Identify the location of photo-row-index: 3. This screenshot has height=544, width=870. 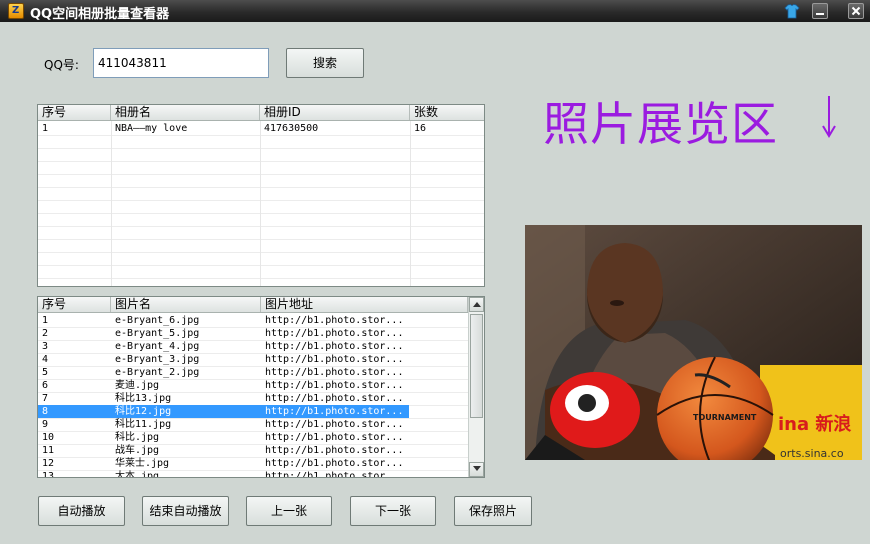
(45, 346).